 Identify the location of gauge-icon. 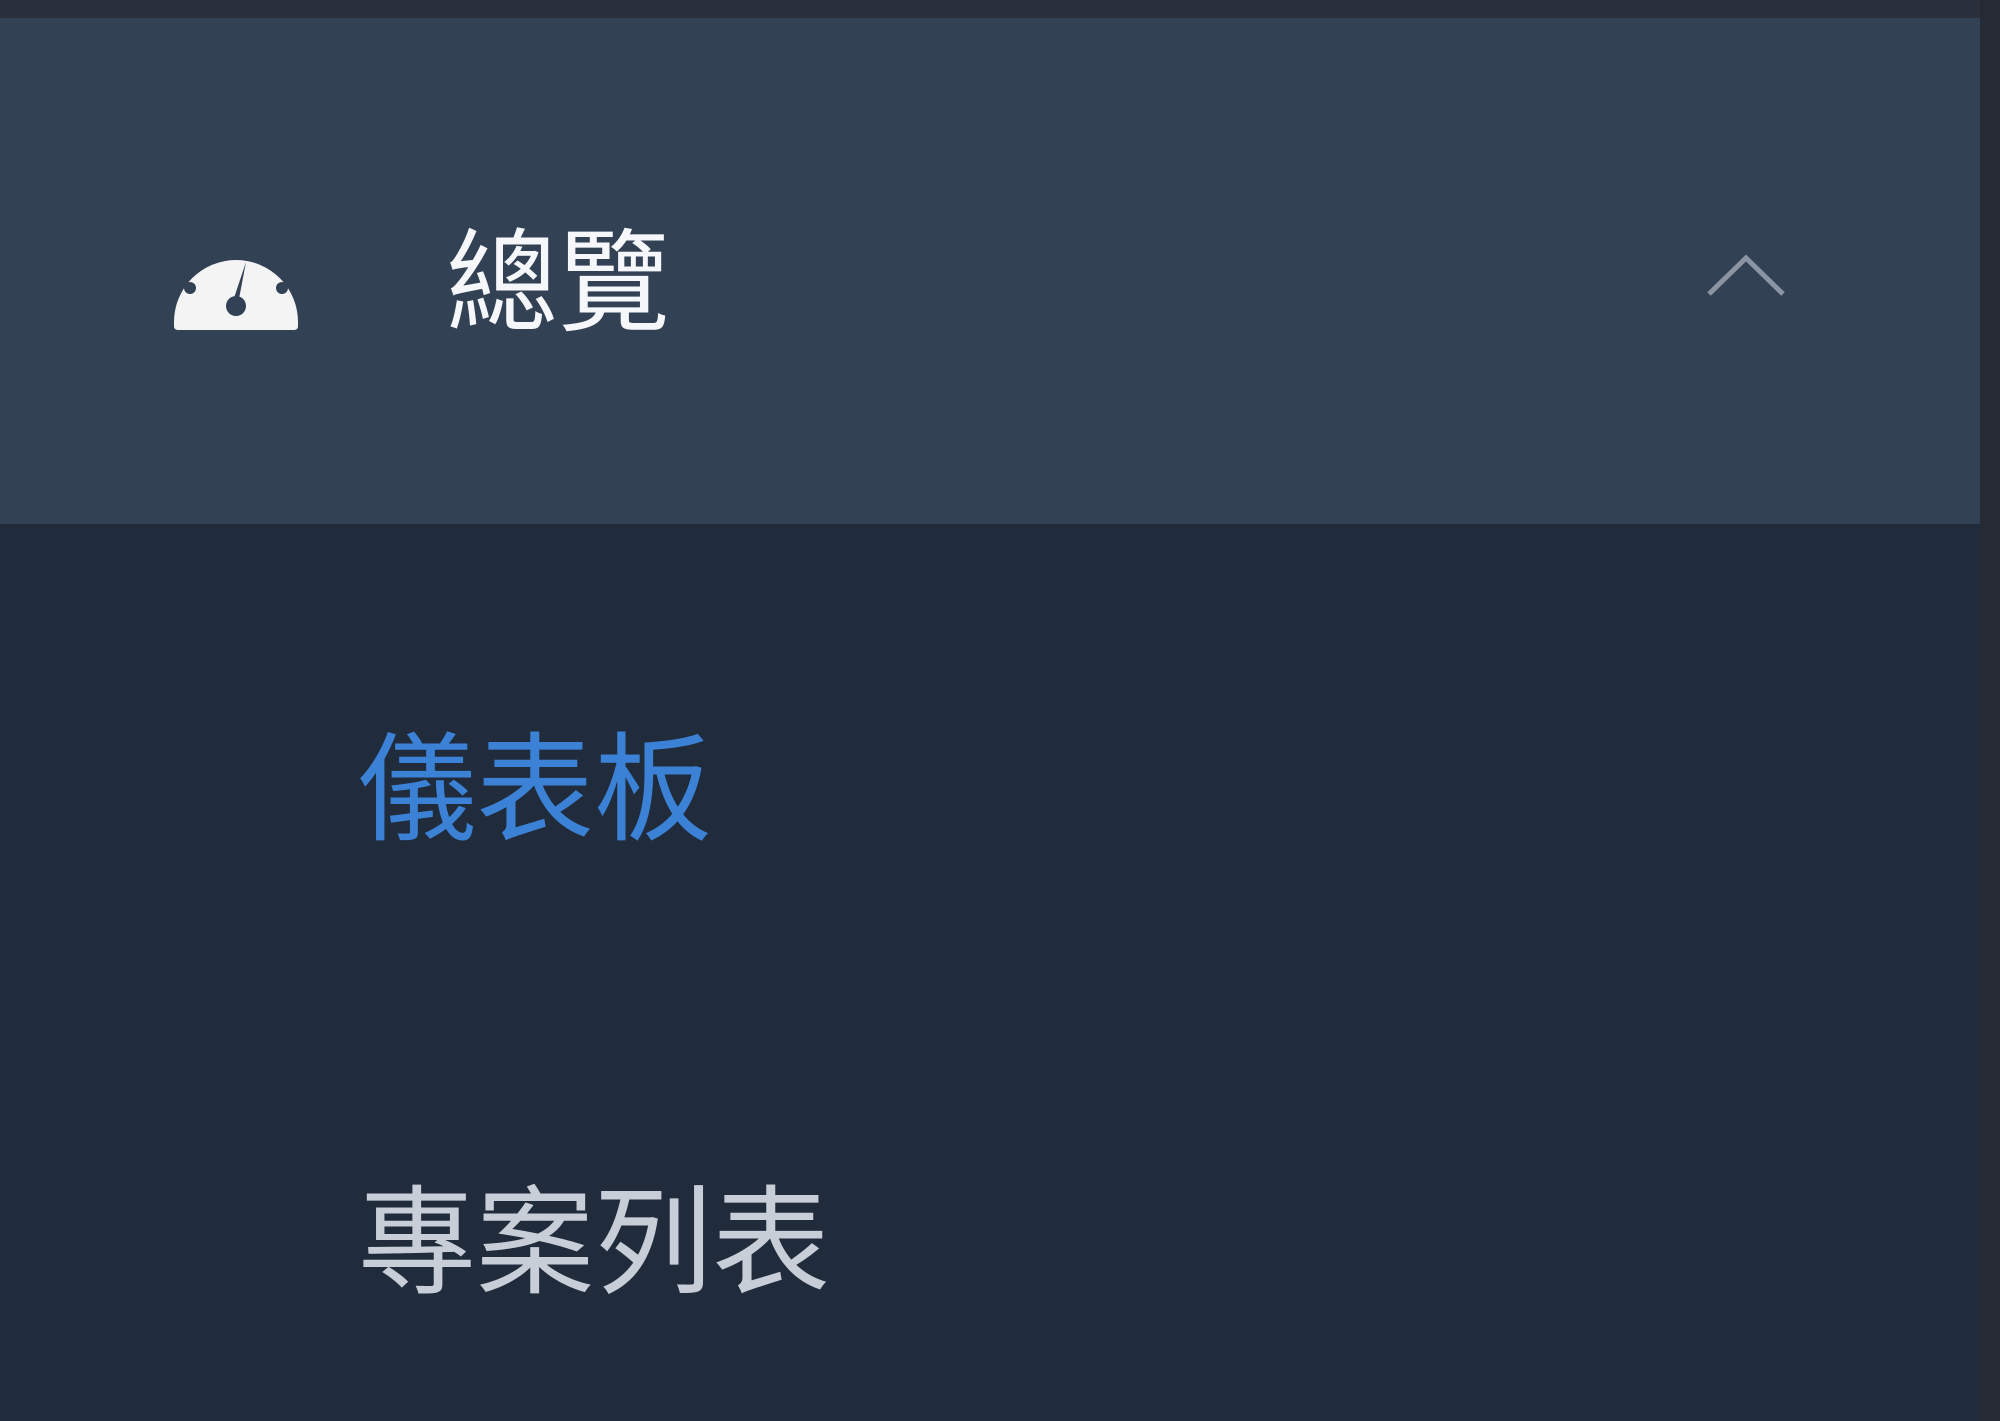
(236, 286).